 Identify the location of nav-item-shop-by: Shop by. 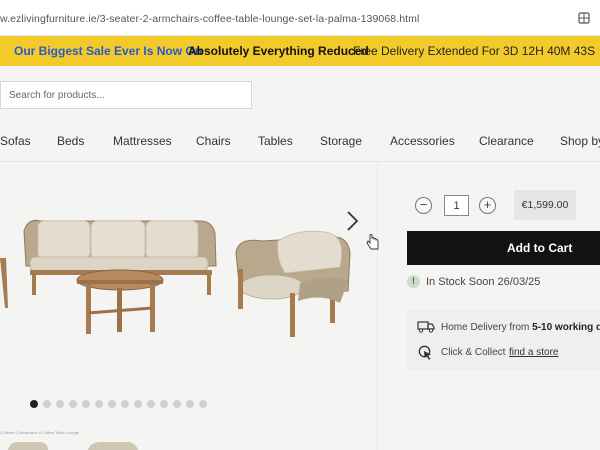
(580, 141).